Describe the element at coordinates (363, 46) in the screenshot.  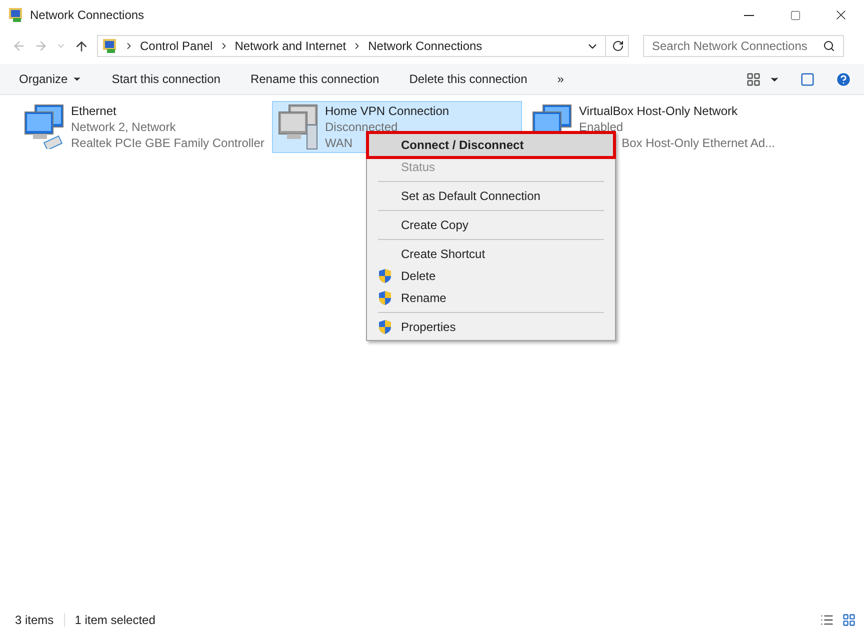
I see `address-bar: Control Panel Network and Internet Network Connections` at that location.